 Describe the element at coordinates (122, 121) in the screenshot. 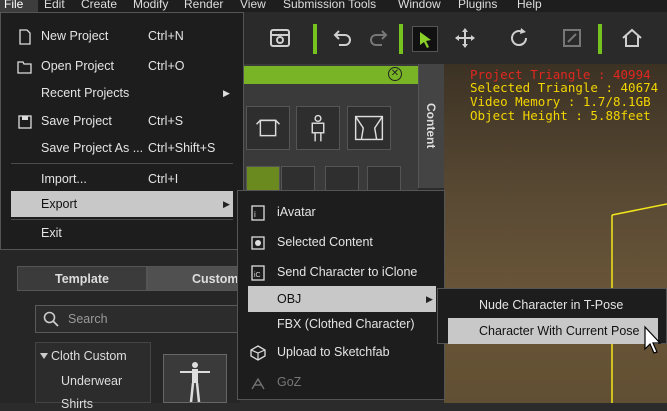

I see `menu-item-save-project: Save Project Ctrl+S` at that location.